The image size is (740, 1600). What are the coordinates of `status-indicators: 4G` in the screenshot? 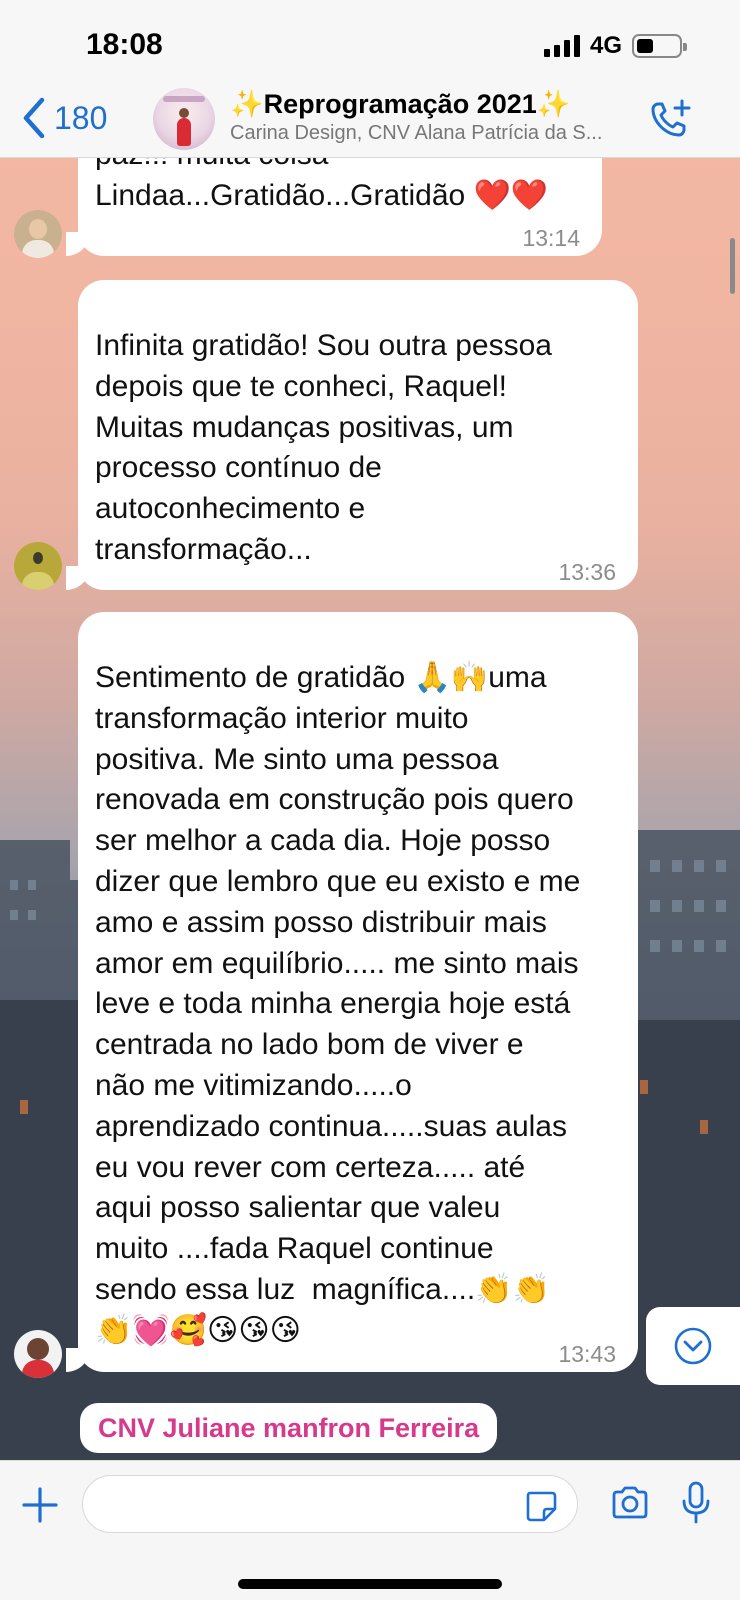 It's located at (615, 46).